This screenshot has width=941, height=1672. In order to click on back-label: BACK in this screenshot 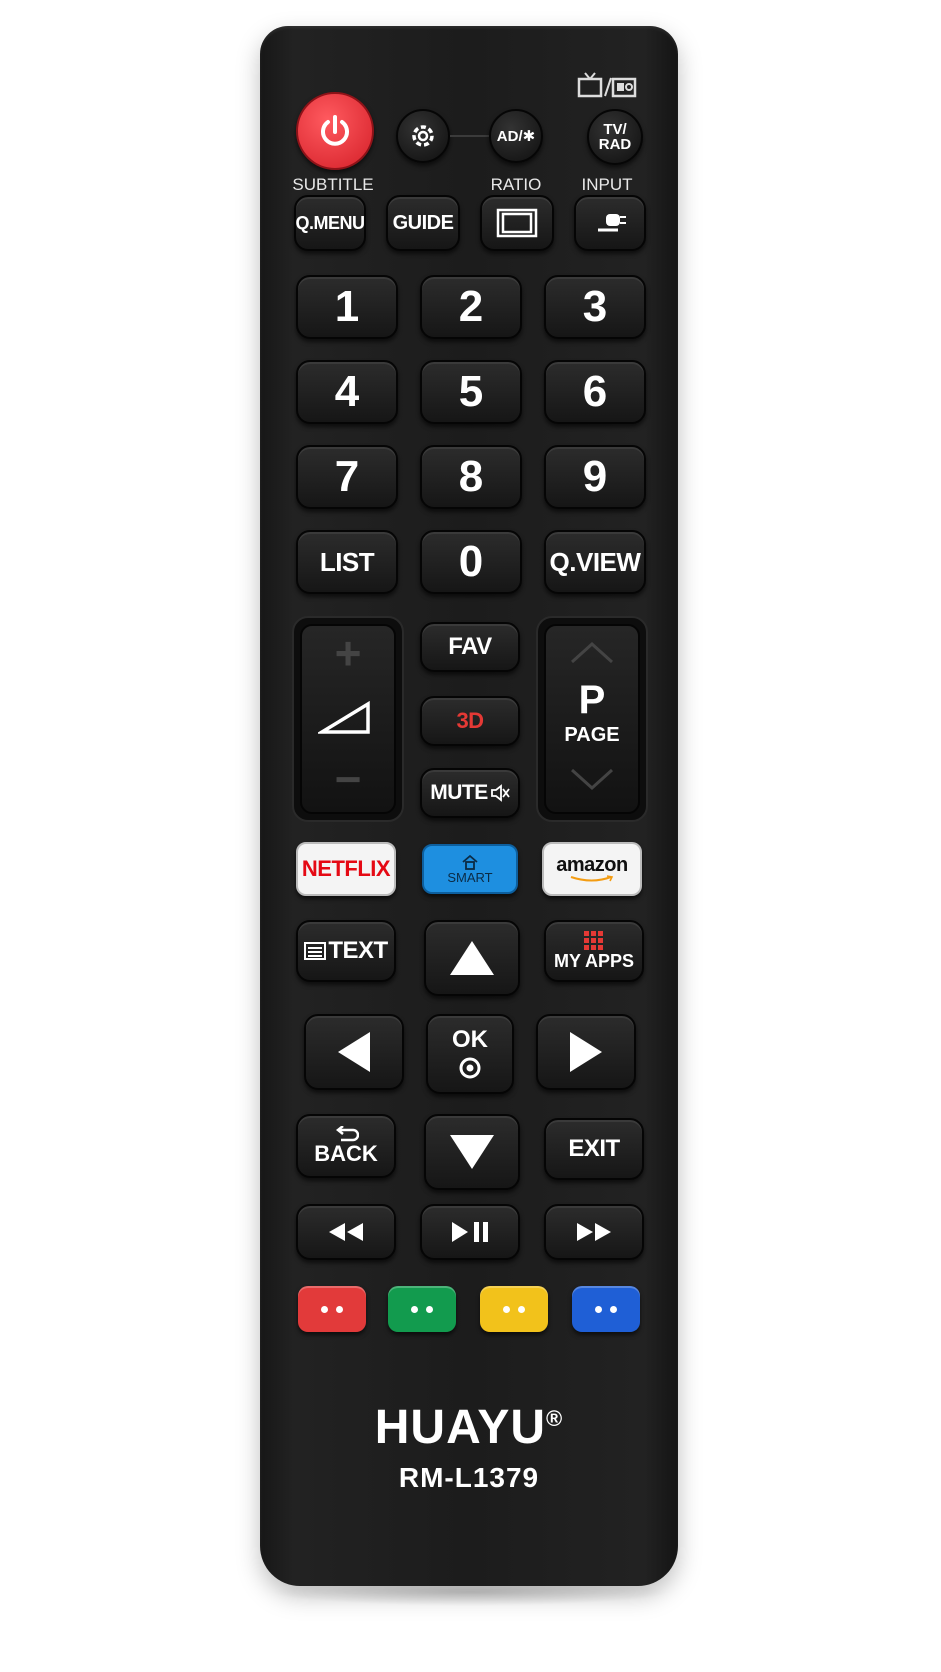, I will do `click(346, 1153)`.